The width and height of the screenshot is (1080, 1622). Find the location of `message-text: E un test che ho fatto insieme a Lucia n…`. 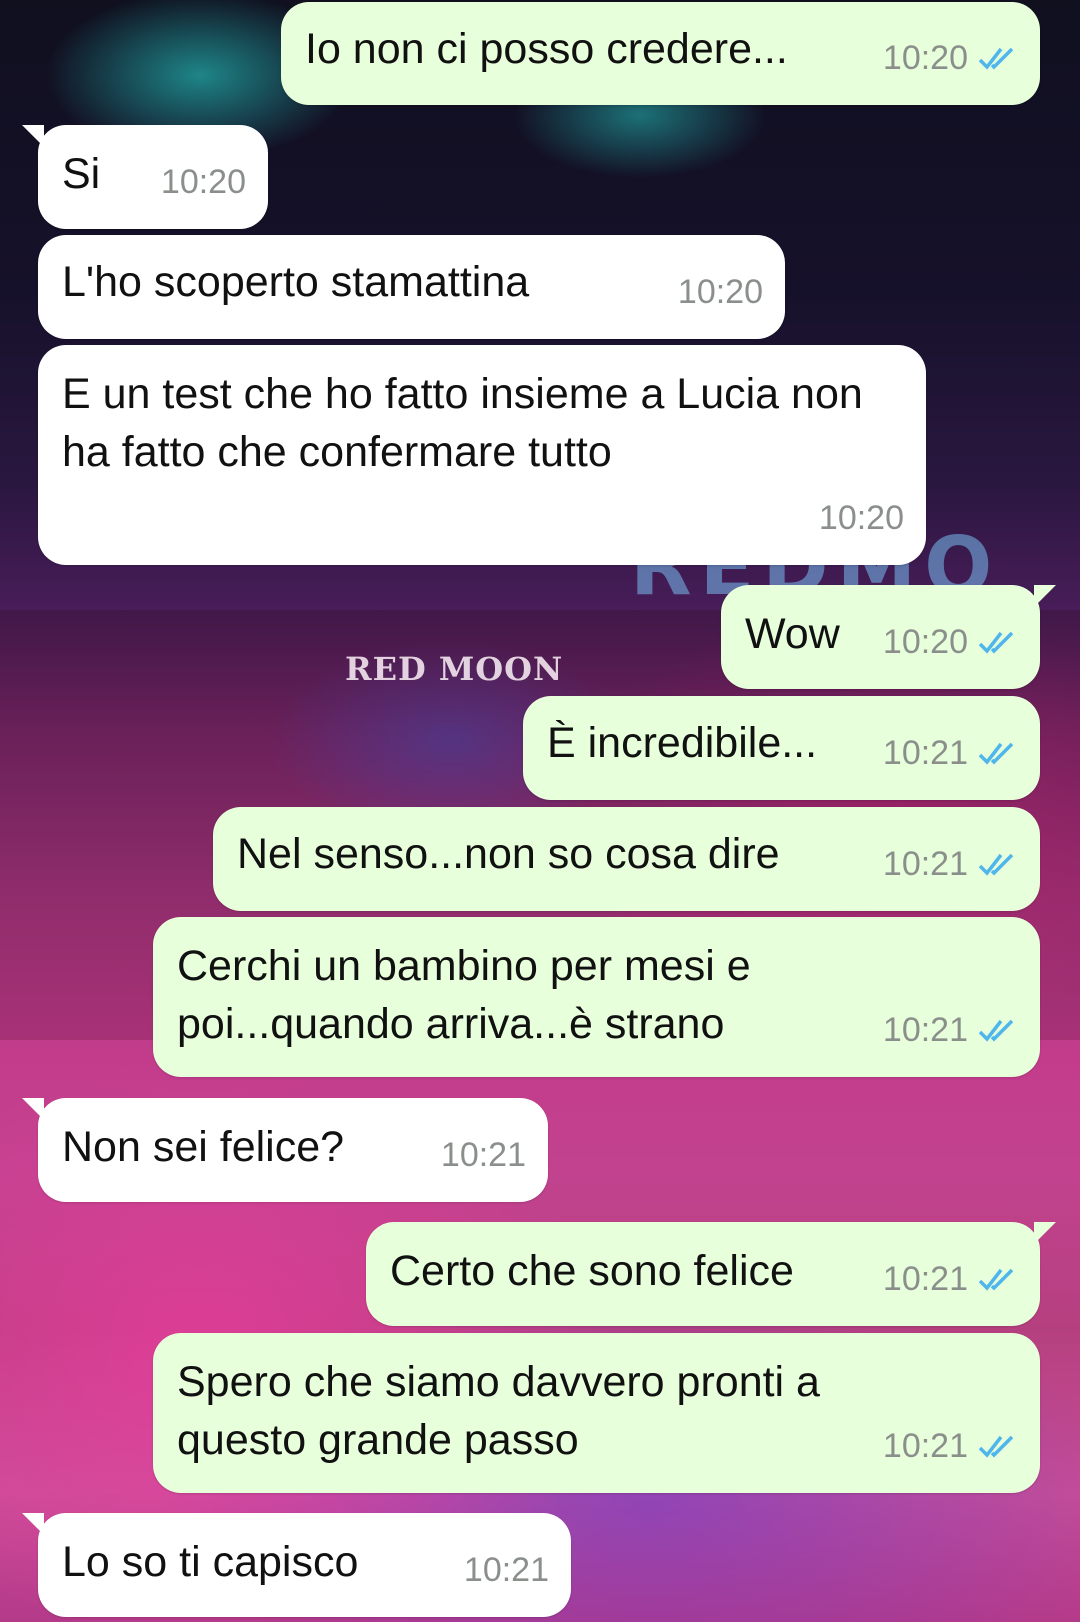

message-text: E un test che ho fatto insieme a Lucia n… is located at coordinates (462, 423).